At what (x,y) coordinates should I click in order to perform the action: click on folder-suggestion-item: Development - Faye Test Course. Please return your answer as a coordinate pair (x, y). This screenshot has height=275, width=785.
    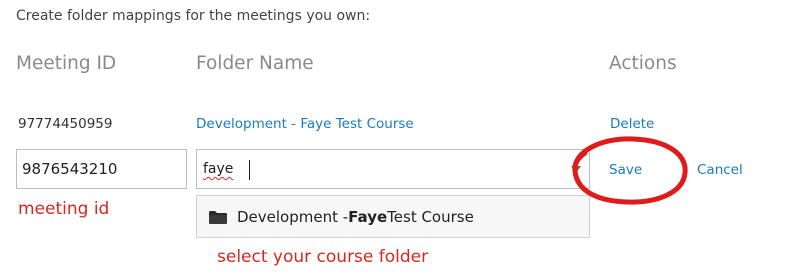
    Looking at the image, I should click on (393, 217).